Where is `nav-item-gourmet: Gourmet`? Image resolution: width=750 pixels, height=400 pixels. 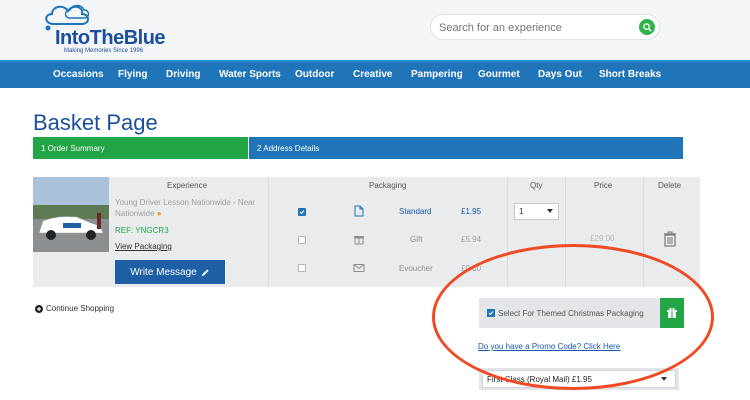 nav-item-gourmet: Gourmet is located at coordinates (499, 74).